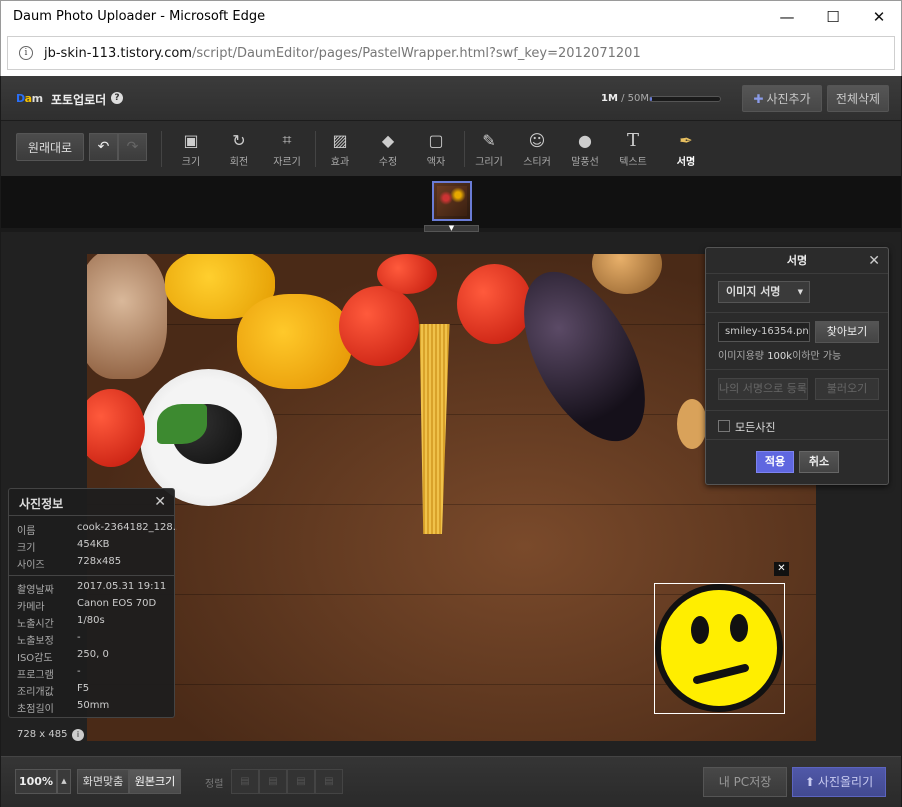 The height and width of the screenshot is (807, 902). I want to click on info-value: 250, 0, so click(93, 654).